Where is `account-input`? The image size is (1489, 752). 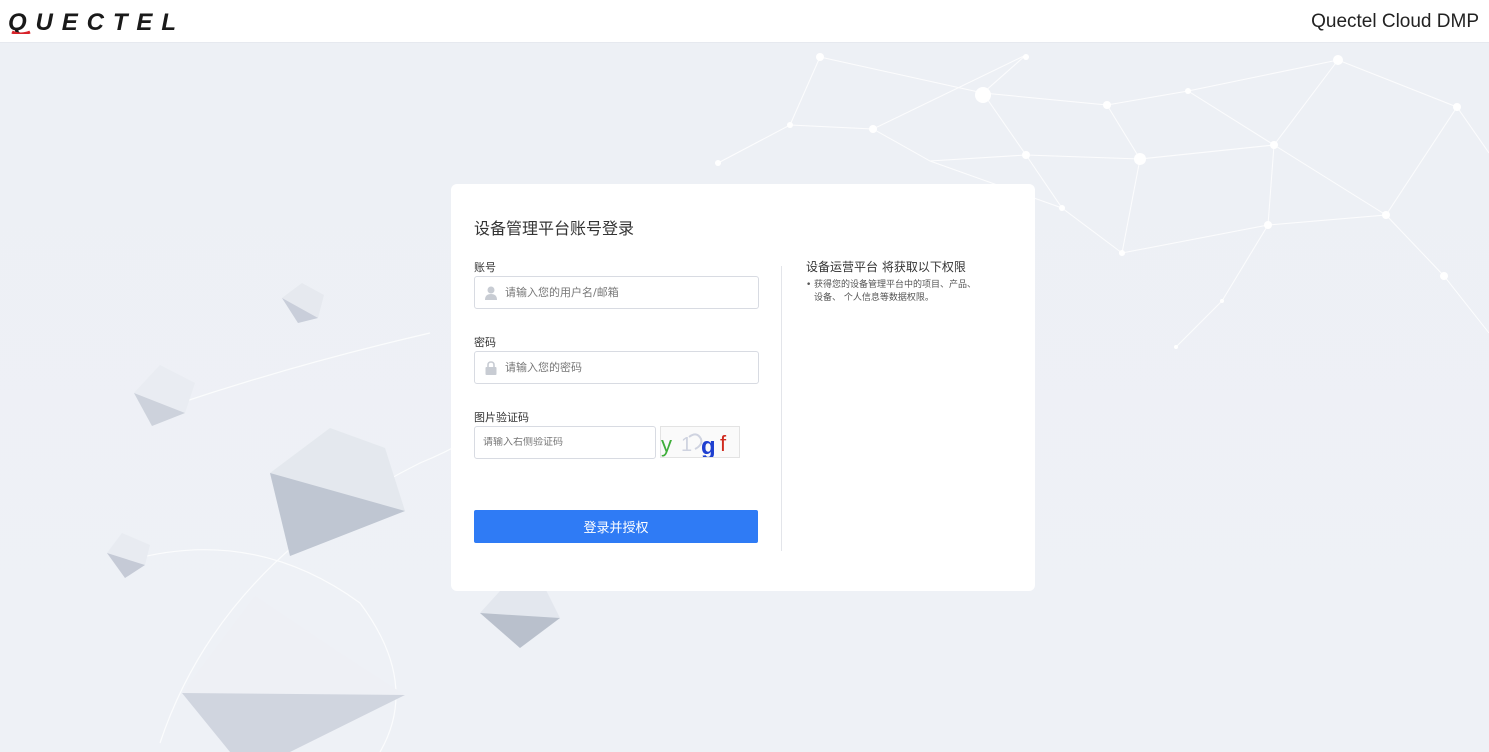 account-input is located at coordinates (625, 292).